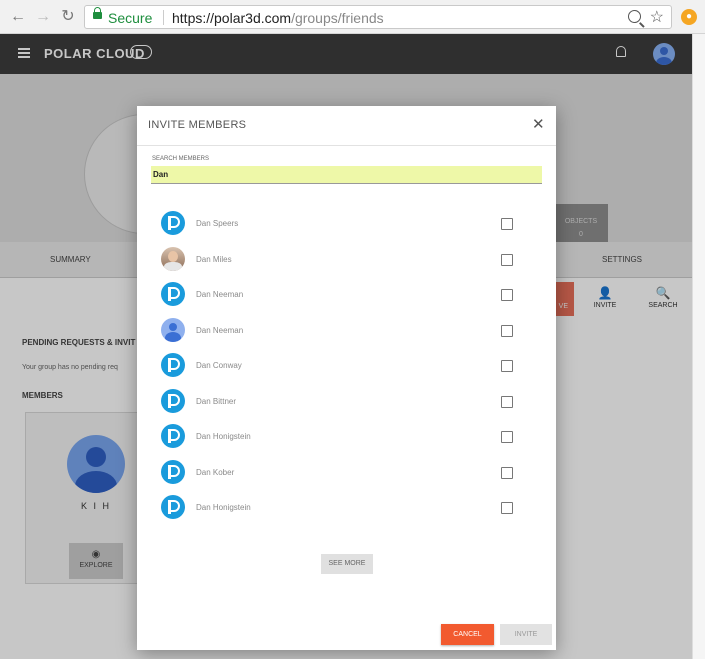 This screenshot has width=705, height=659. I want to click on result-row: Dan Conway, so click(346, 365).